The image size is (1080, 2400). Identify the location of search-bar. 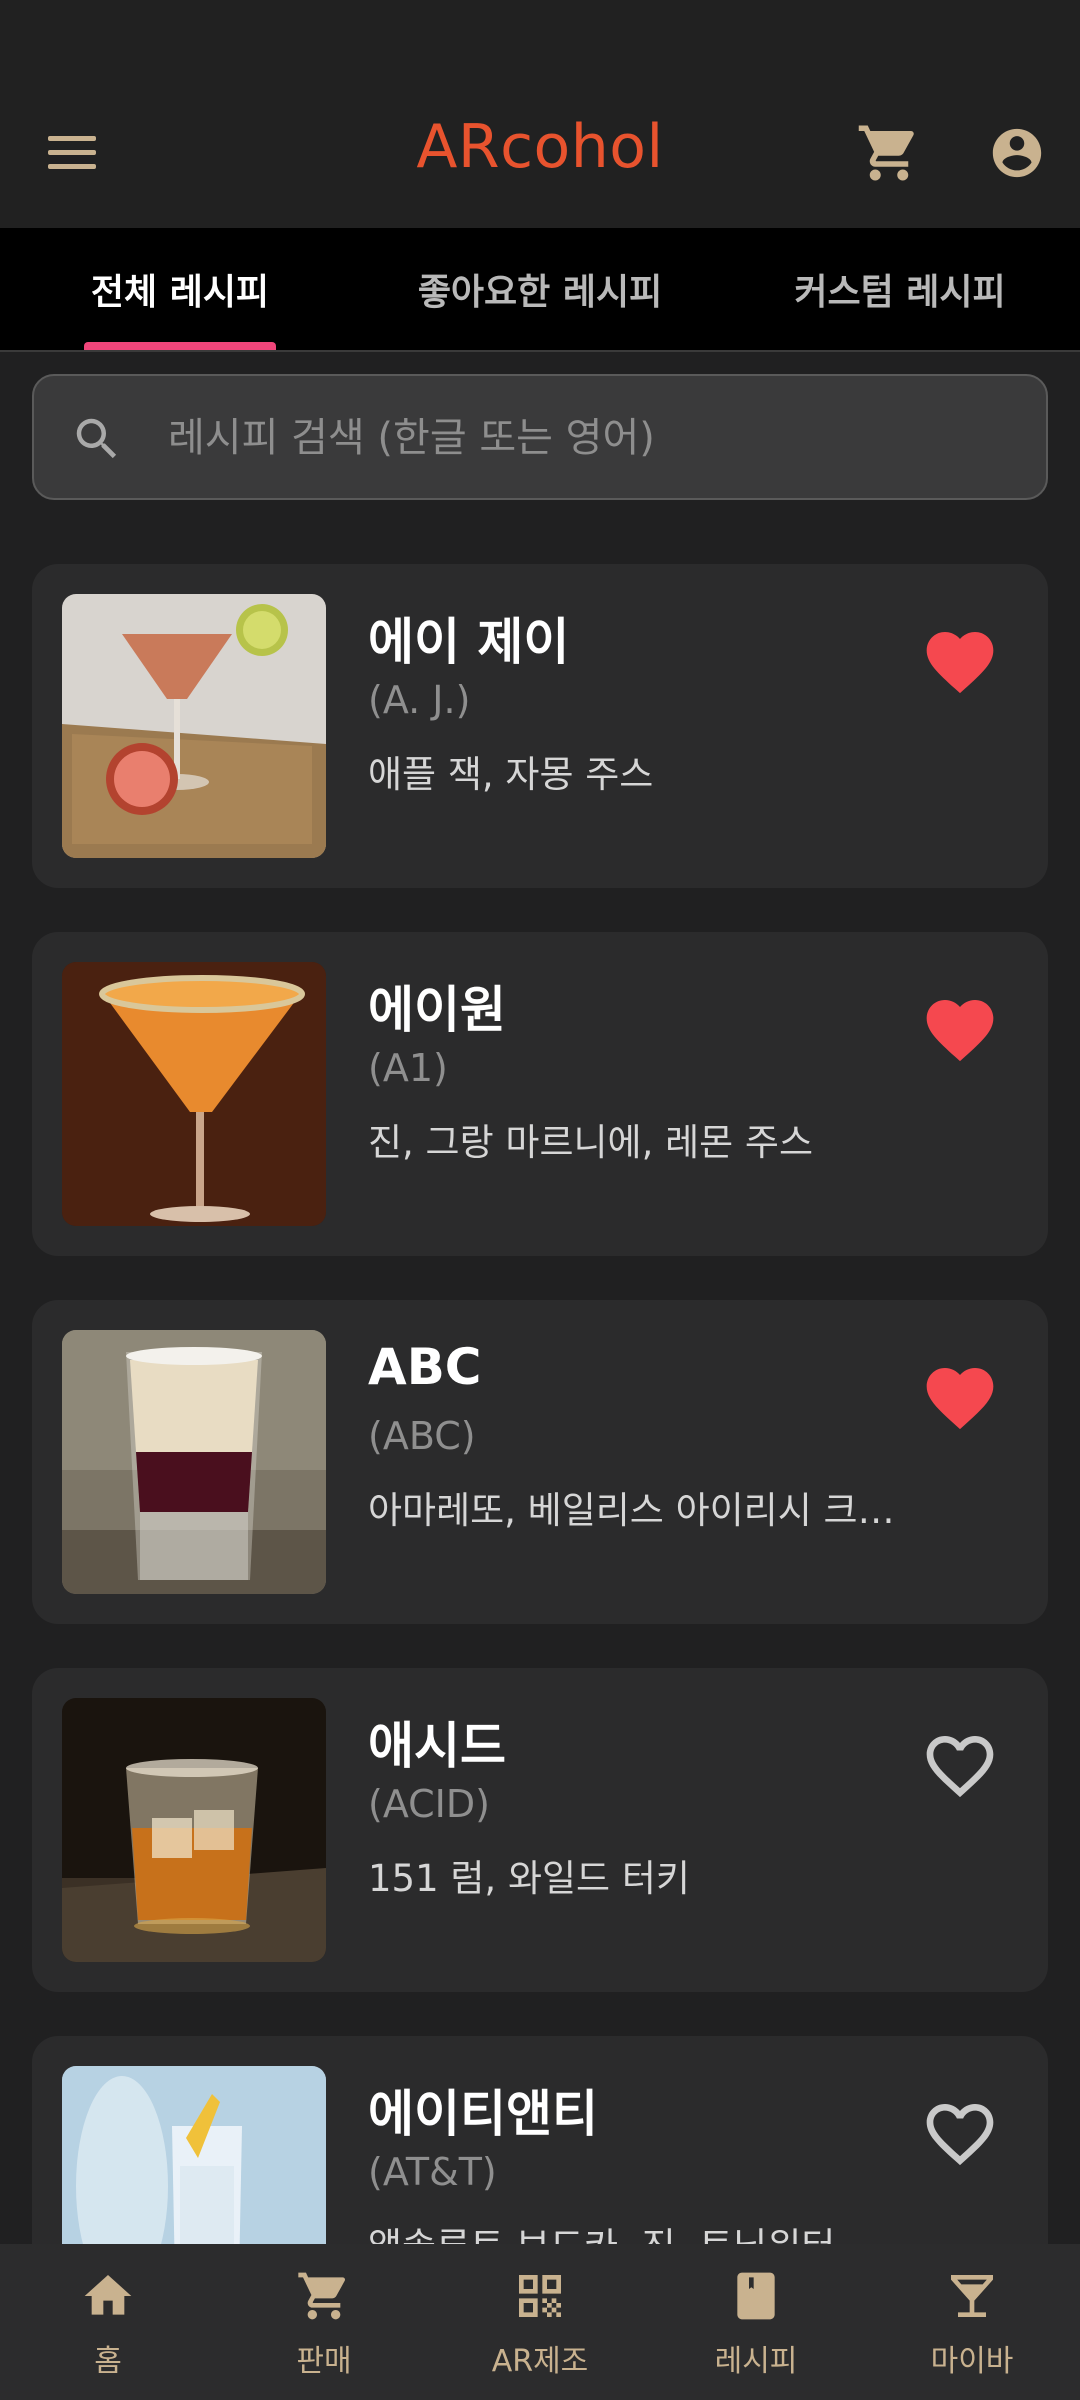
(540, 437).